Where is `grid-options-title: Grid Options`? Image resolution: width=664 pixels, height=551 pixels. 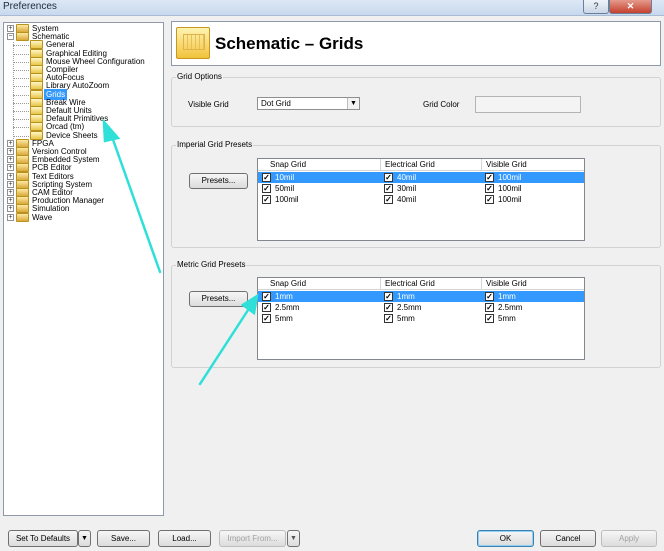 grid-options-title: Grid Options is located at coordinates (199, 76).